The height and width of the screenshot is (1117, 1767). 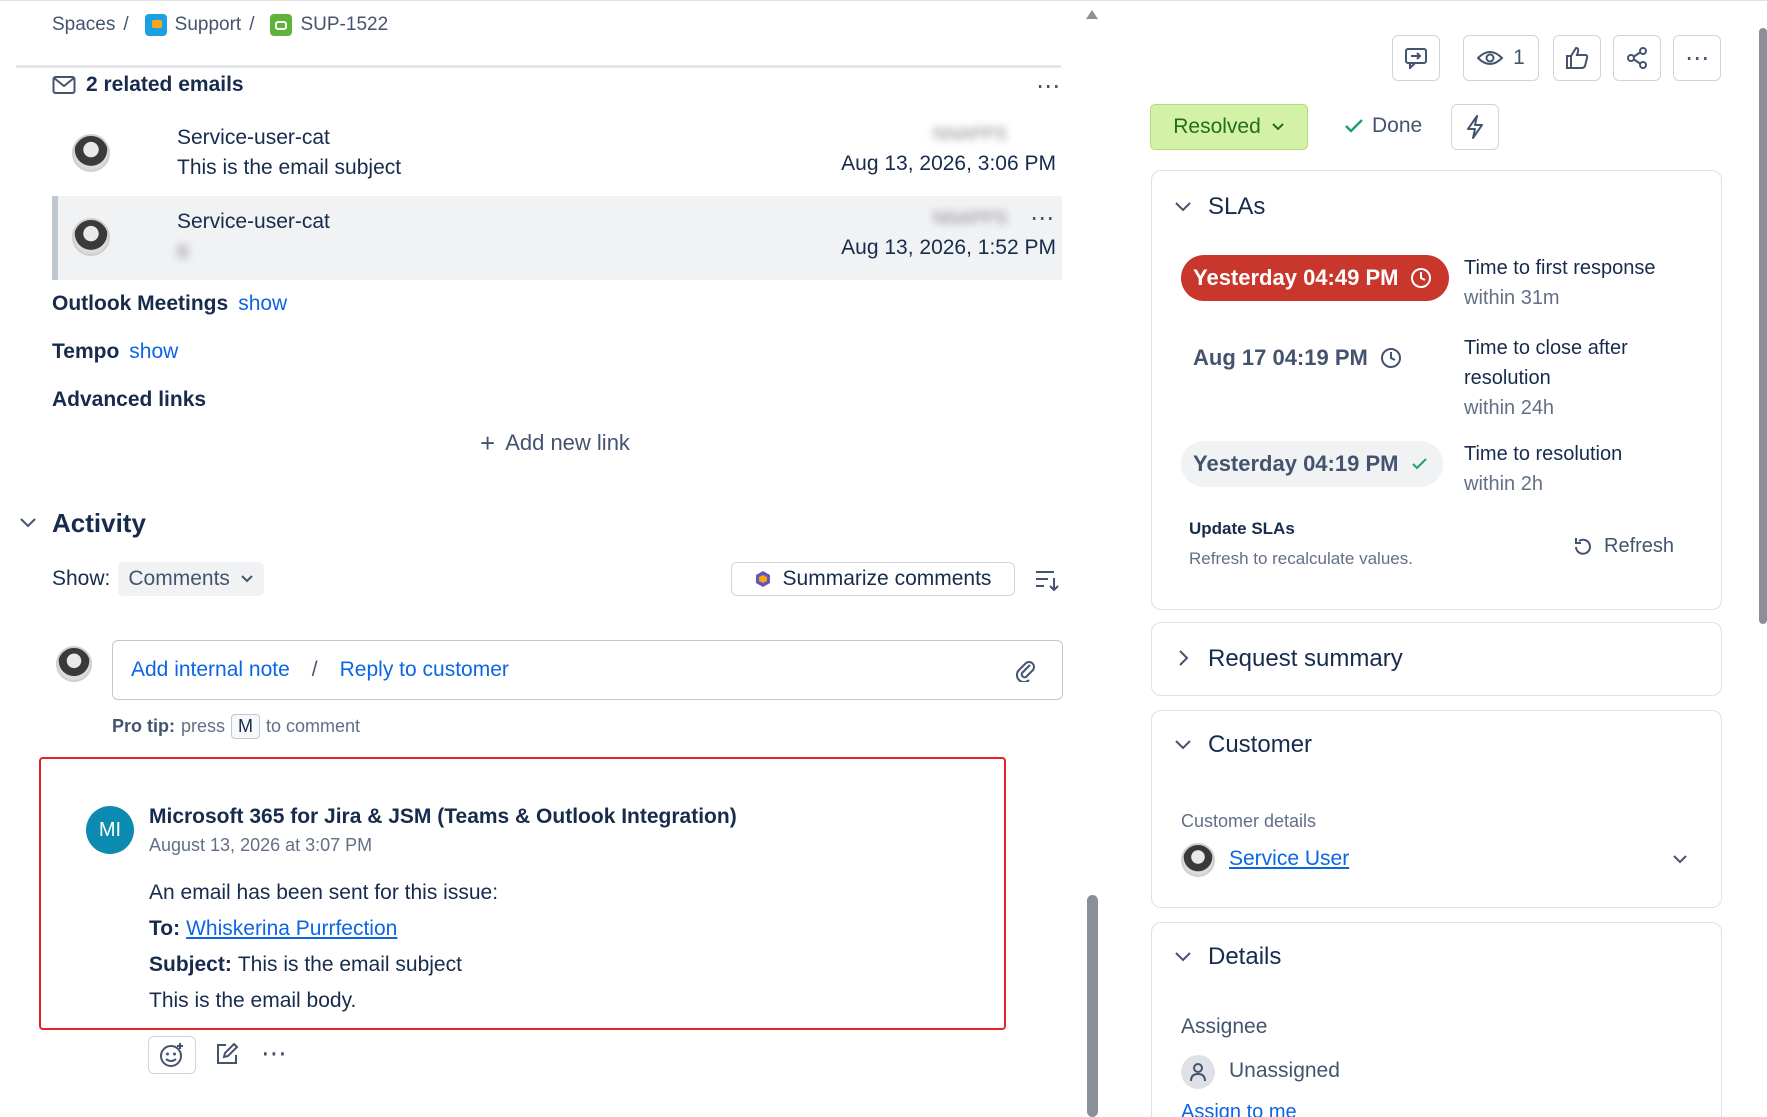 I want to click on summarize-comments-button: Summarize comments, so click(x=873, y=579).